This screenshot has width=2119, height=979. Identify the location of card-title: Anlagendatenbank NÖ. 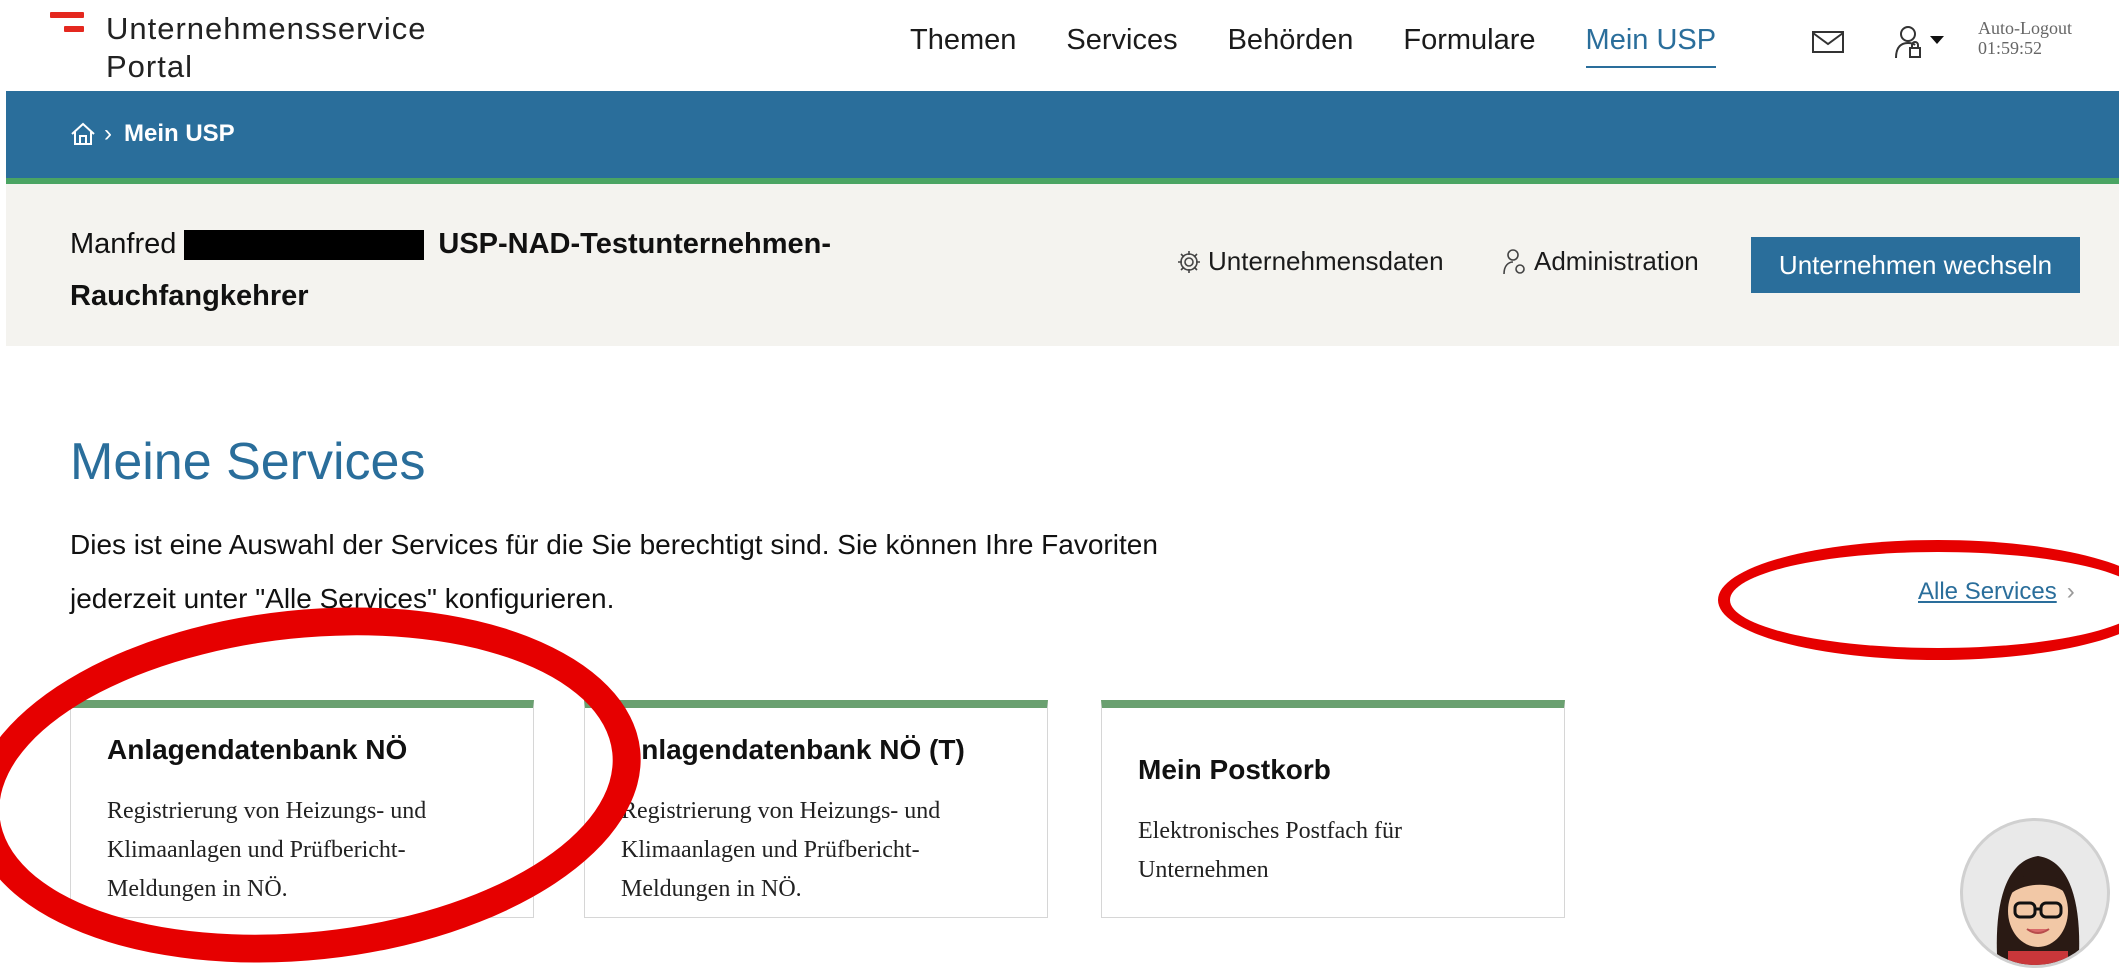
(257, 749).